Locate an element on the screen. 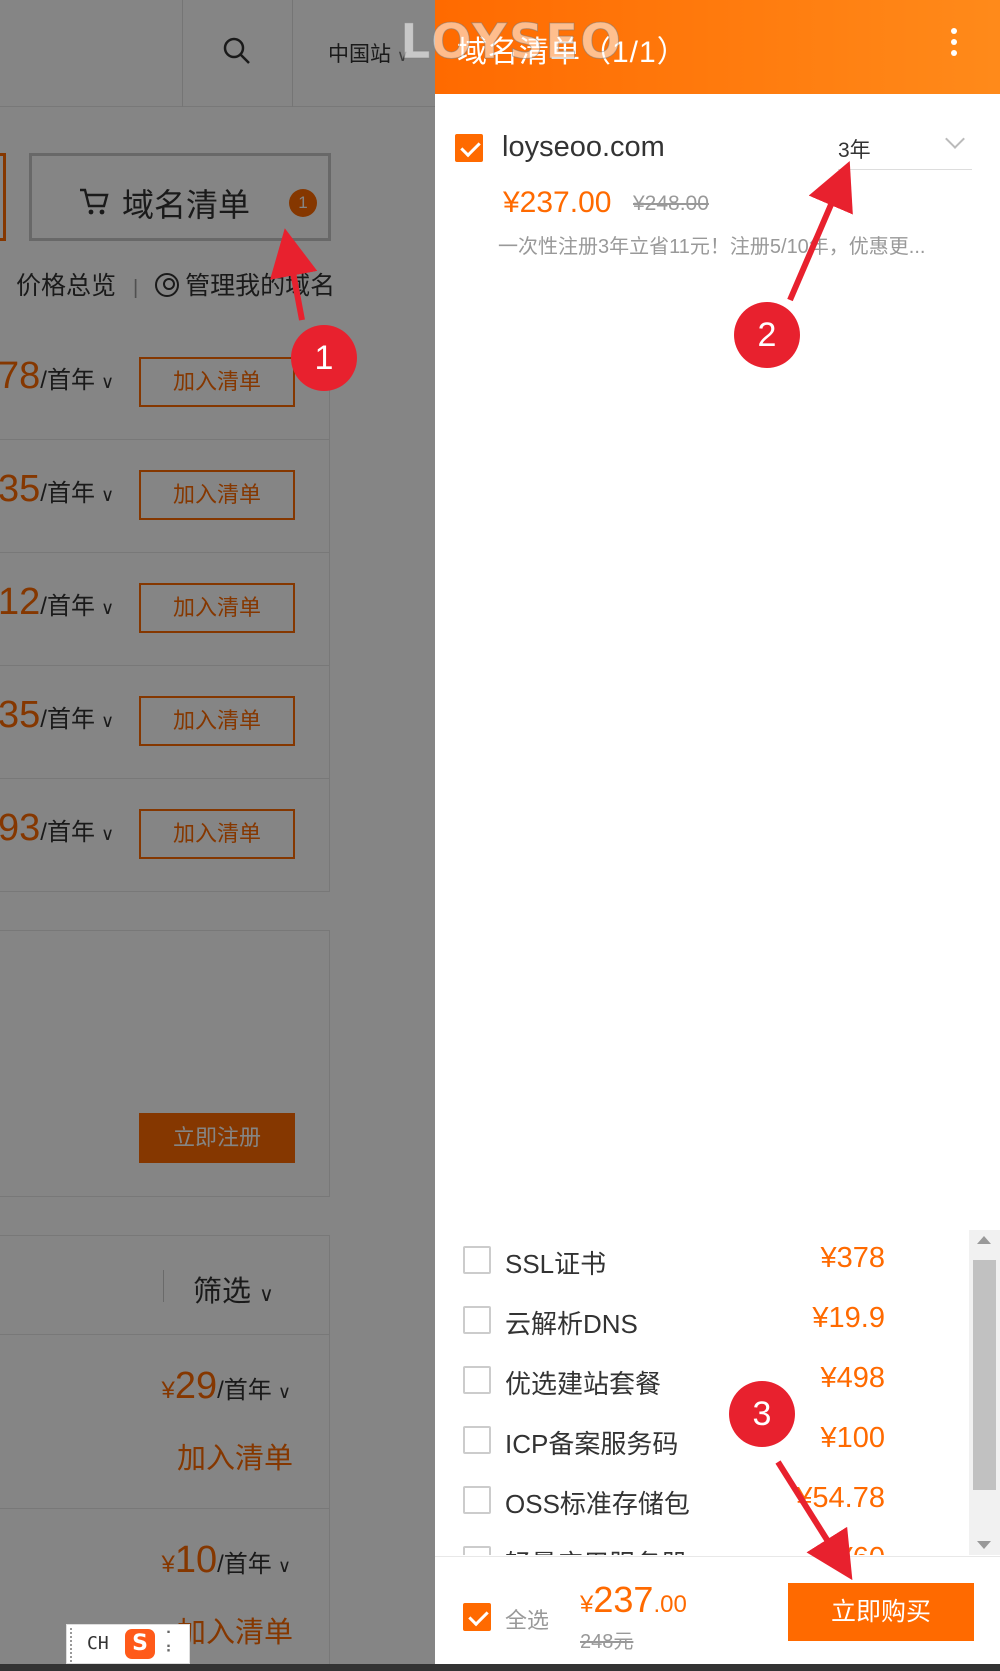 The image size is (1000, 1671). scrollbar-thumb is located at coordinates (984, 1375).